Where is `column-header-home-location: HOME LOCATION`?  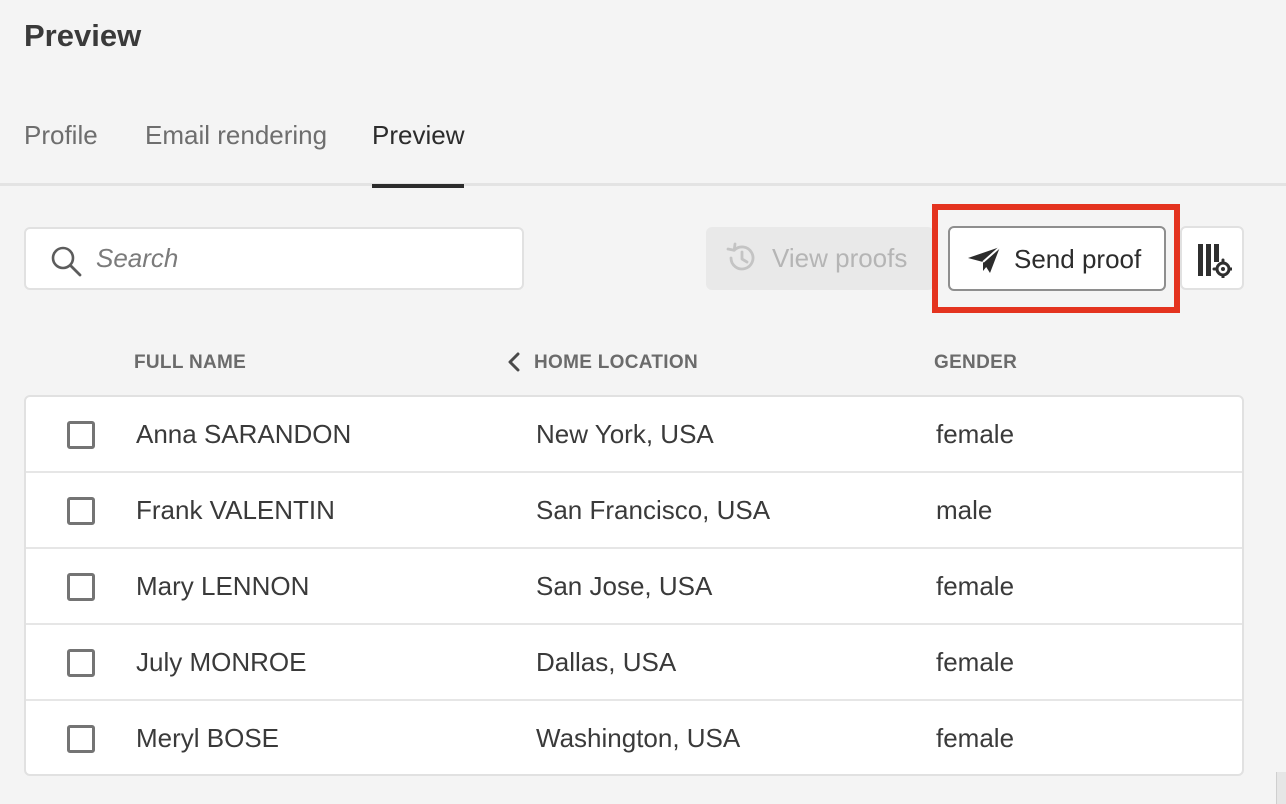
column-header-home-location: HOME LOCATION is located at coordinates (616, 363).